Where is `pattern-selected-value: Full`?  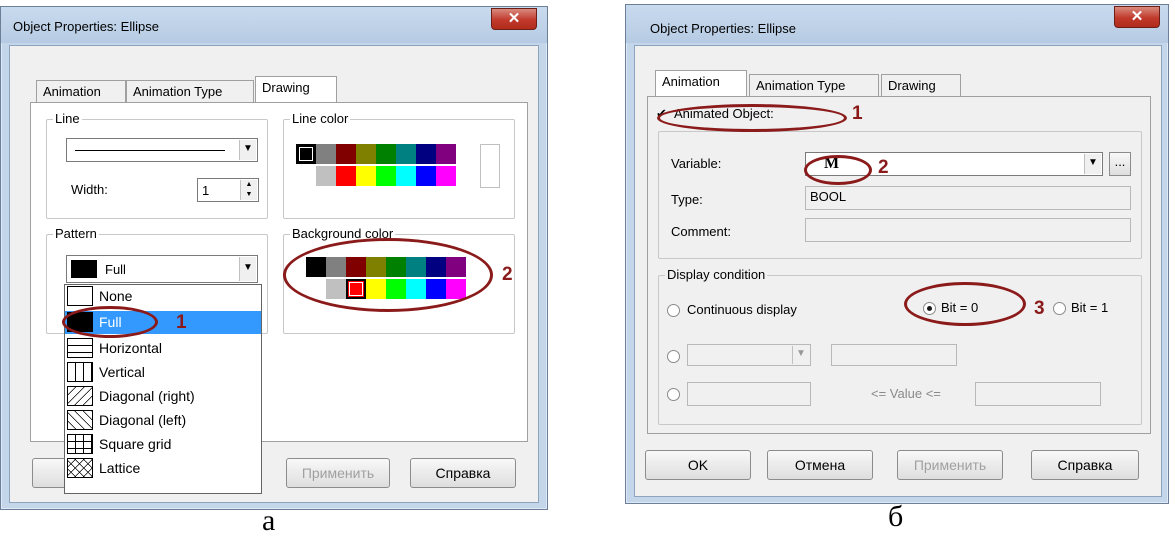
pattern-selected-value: Full is located at coordinates (115, 269).